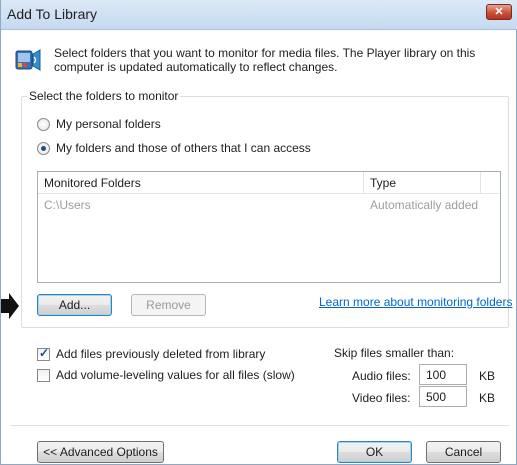 This screenshot has width=517, height=465. Describe the element at coordinates (394, 353) in the screenshot. I see `skip-files-label: Skip files smaller than:` at that location.